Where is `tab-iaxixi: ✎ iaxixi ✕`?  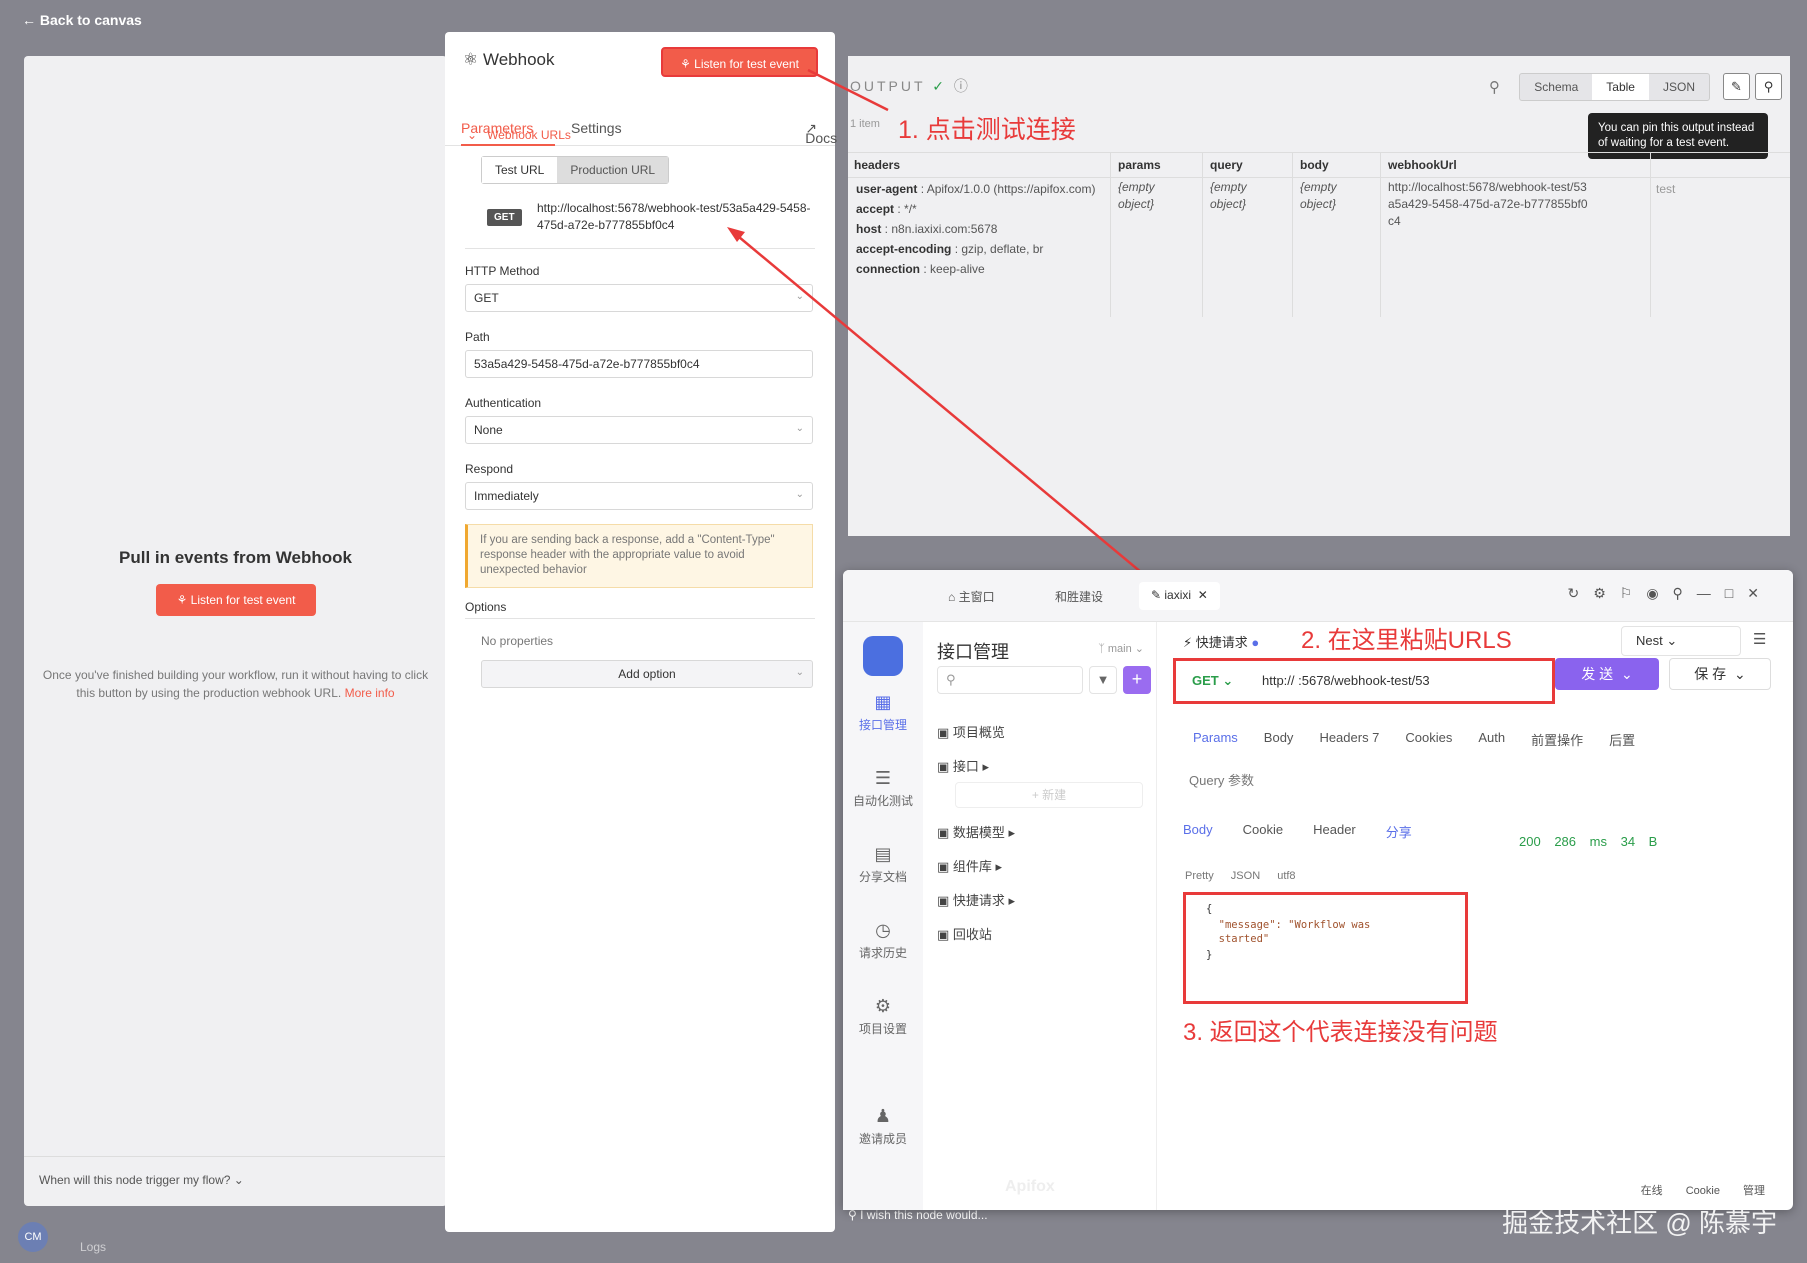 tab-iaxixi: ✎ iaxixi ✕ is located at coordinates (1179, 596).